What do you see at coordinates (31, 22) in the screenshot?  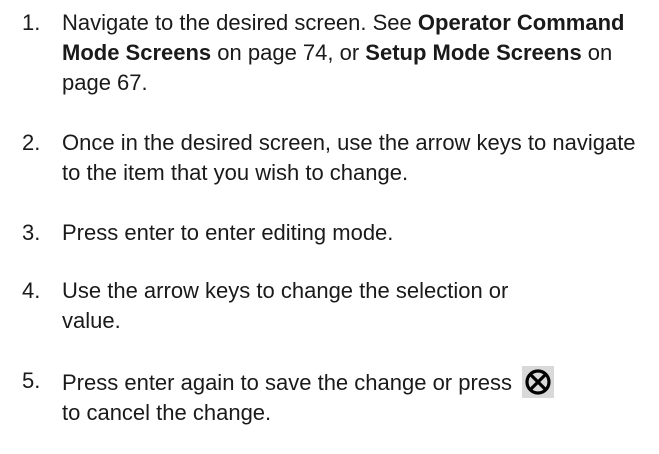 I see `step-number: 1.` at bounding box center [31, 22].